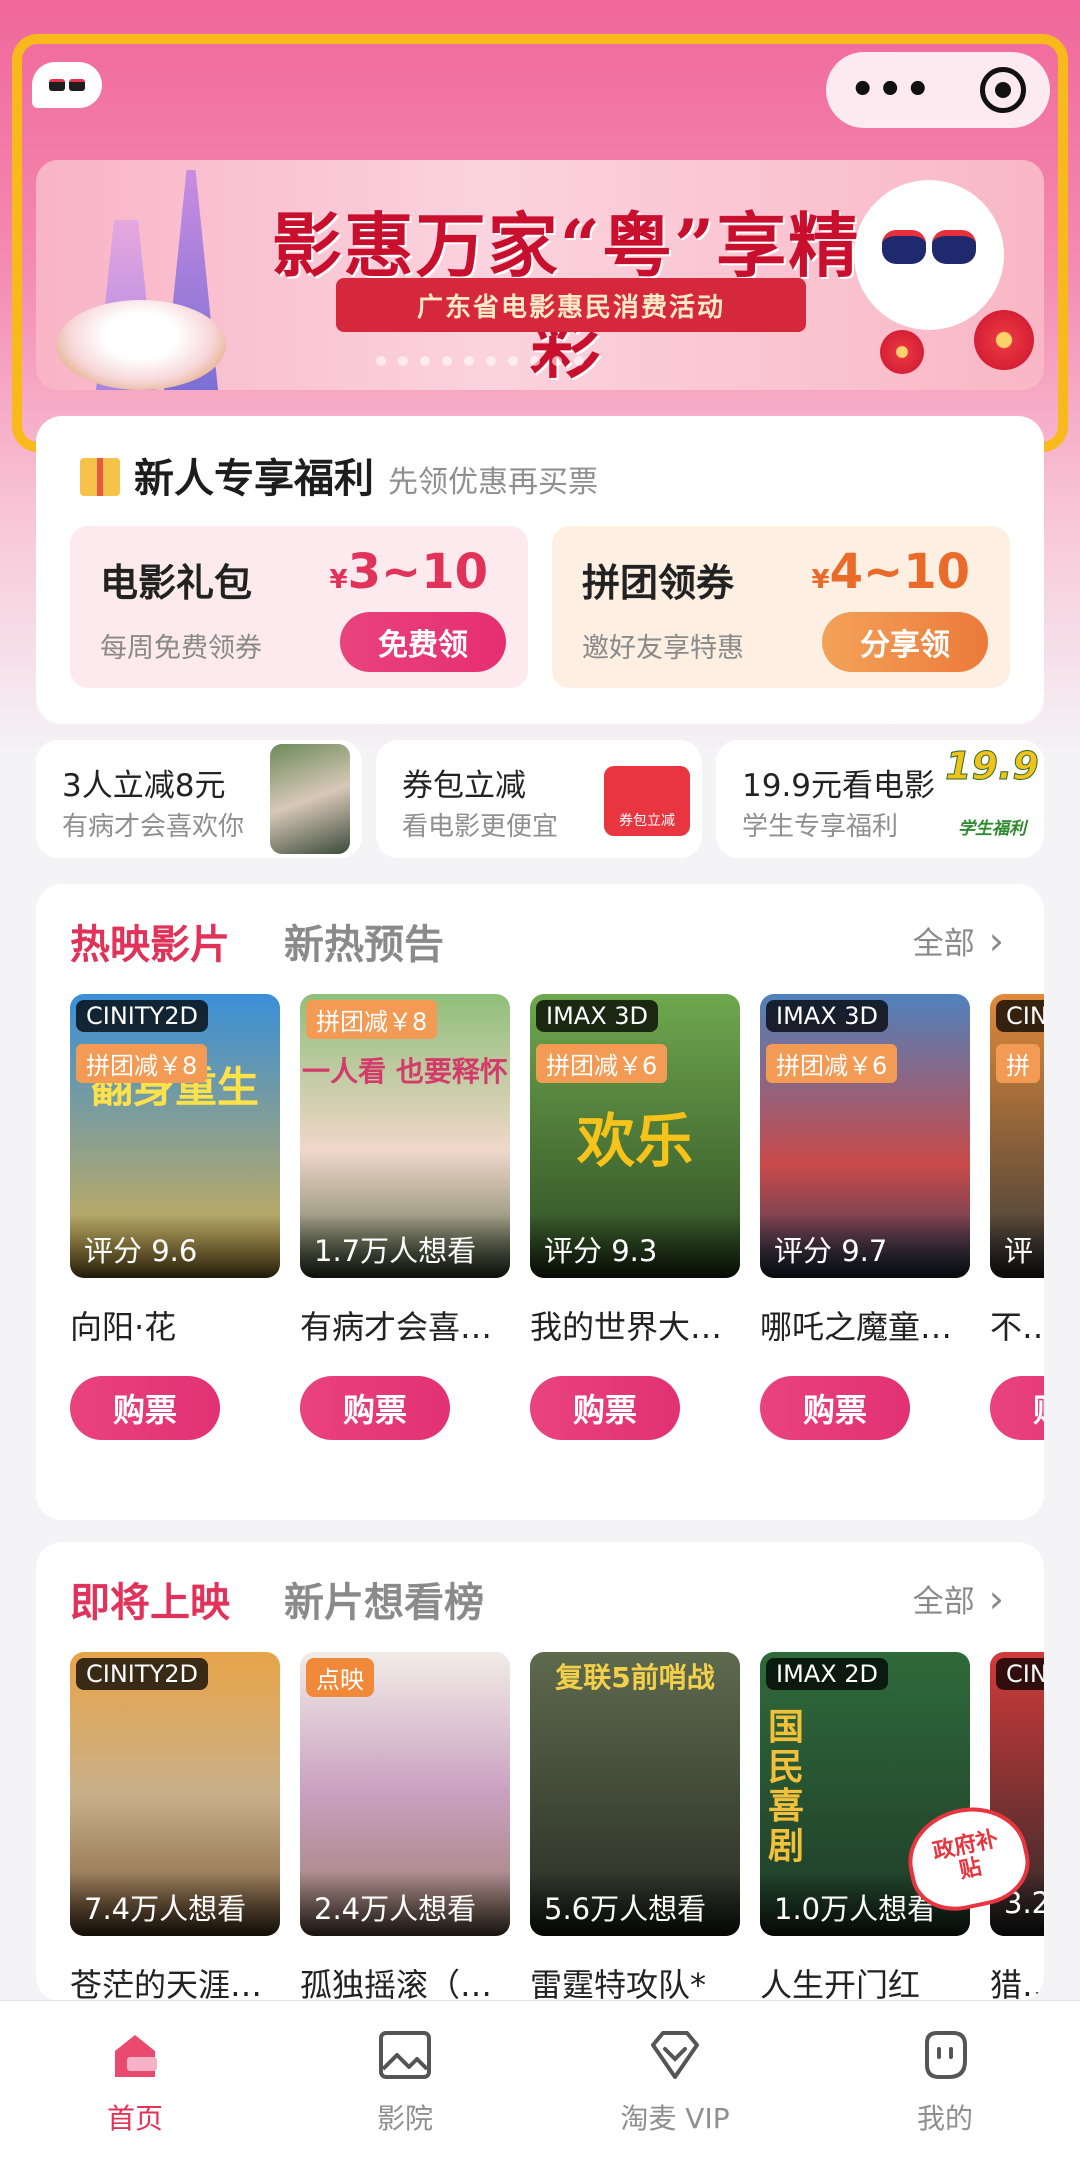 Image resolution: width=1080 pixels, height=2160 pixels. I want to click on coupon-group-buy: 拼团领券 邀好友享特惠 ¥4~10 分享领, so click(781, 607).